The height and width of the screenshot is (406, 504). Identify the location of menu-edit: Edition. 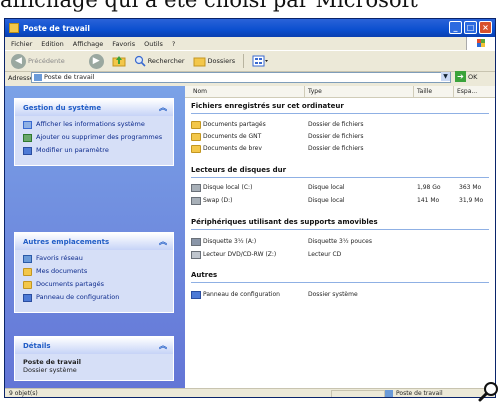
(52, 44).